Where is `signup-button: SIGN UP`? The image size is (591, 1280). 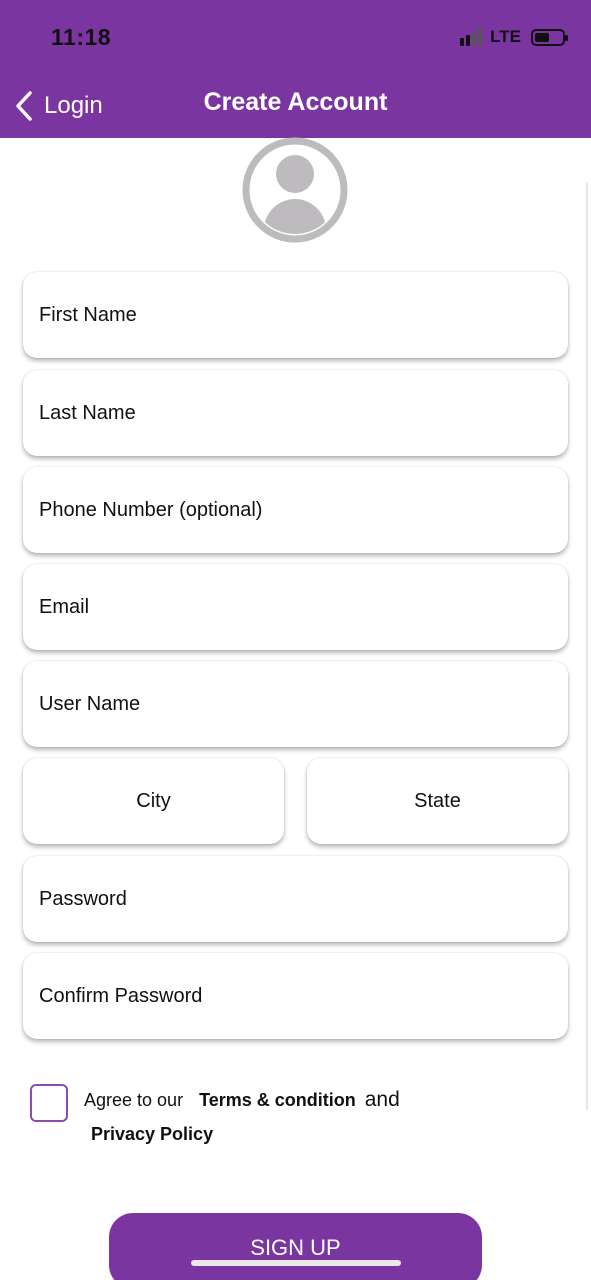 signup-button: SIGN UP is located at coordinates (295, 1246).